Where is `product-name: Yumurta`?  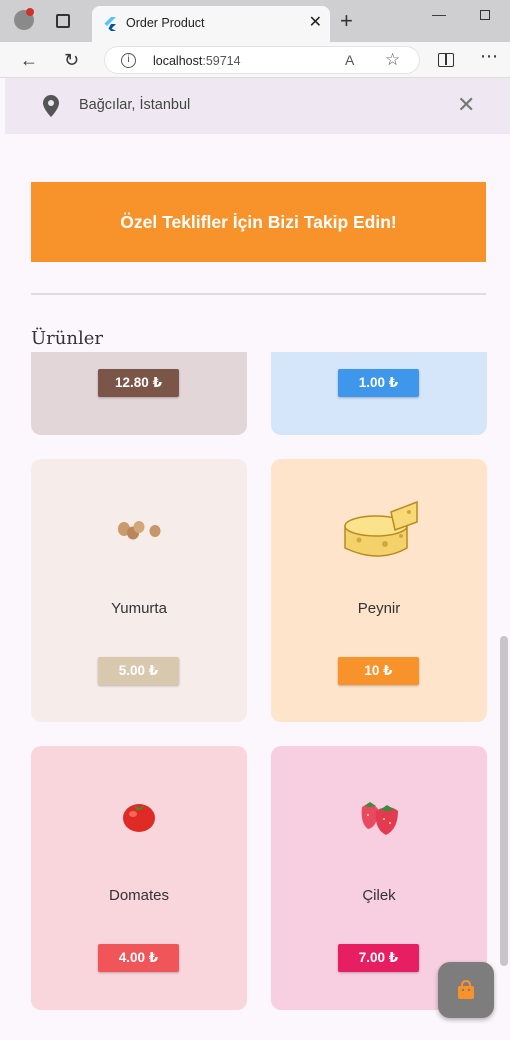
product-name: Yumurta is located at coordinates (139, 608).